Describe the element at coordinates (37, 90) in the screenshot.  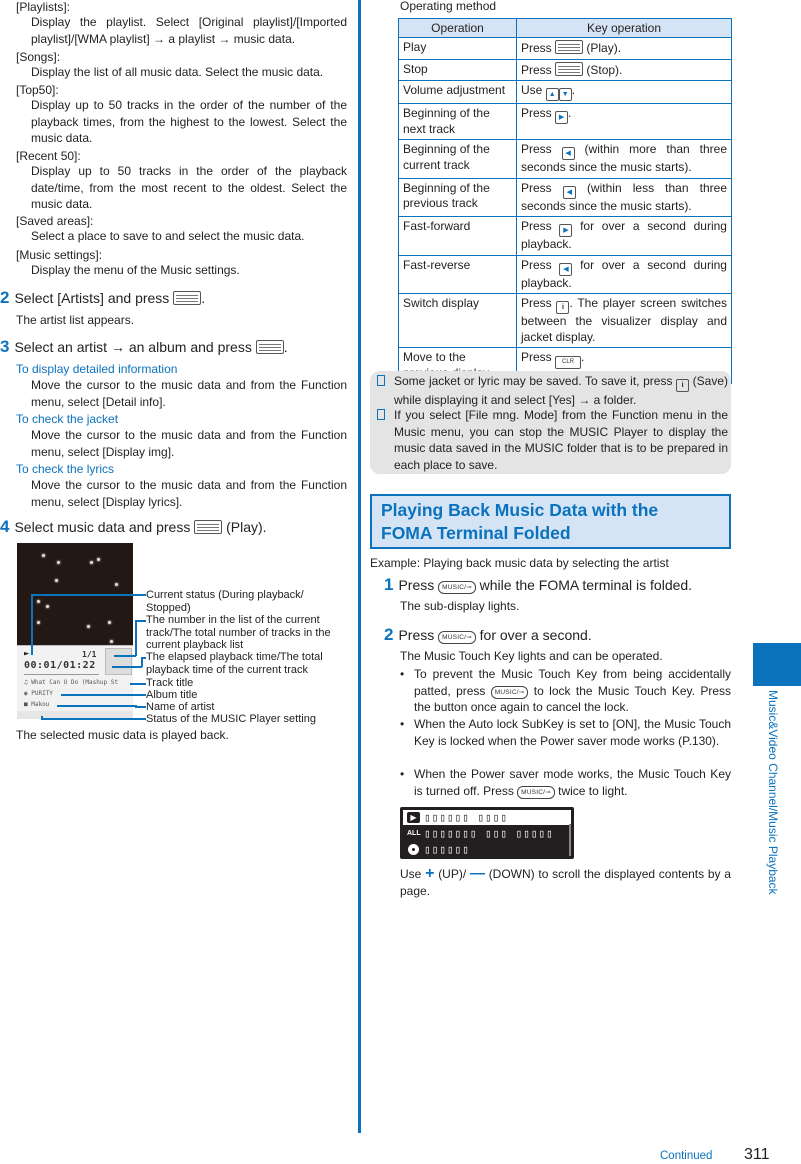
I see `term-top50: [Top50]:` at that location.